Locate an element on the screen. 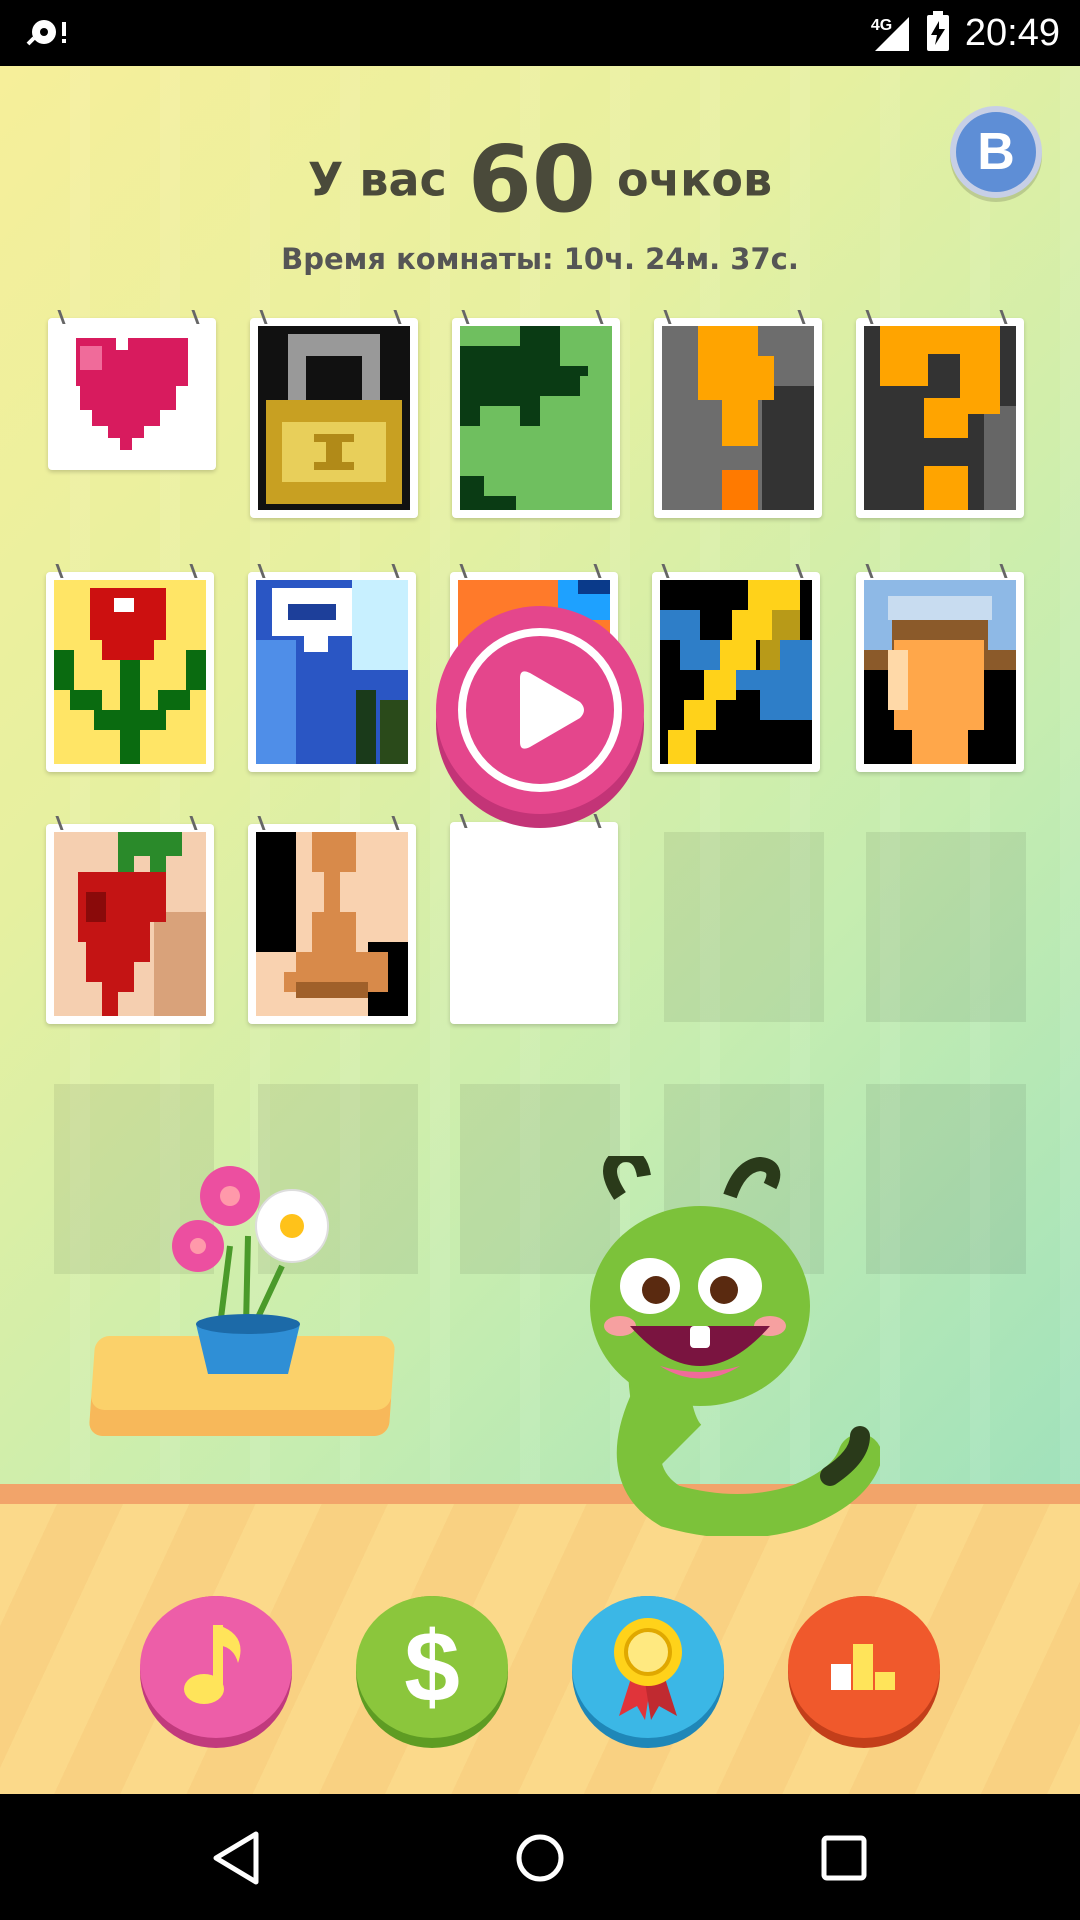 Image resolution: width=1080 pixels, height=1920 pixels. rose-icon is located at coordinates (130, 672).